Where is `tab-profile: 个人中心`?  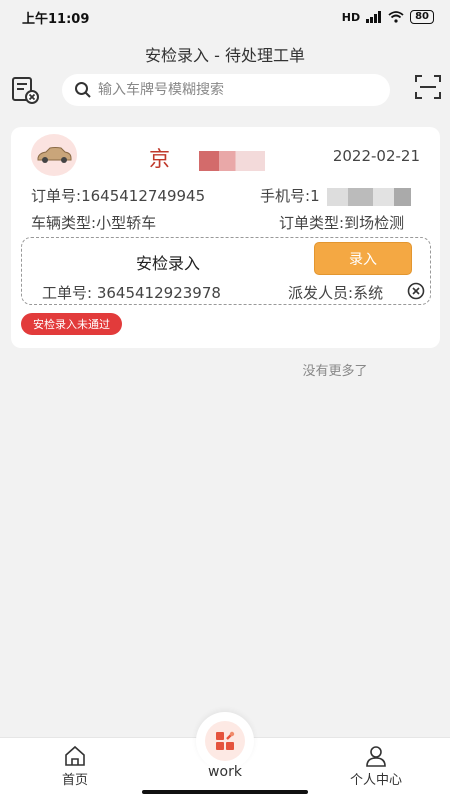 tab-profile: 个人中心 is located at coordinates (376, 763).